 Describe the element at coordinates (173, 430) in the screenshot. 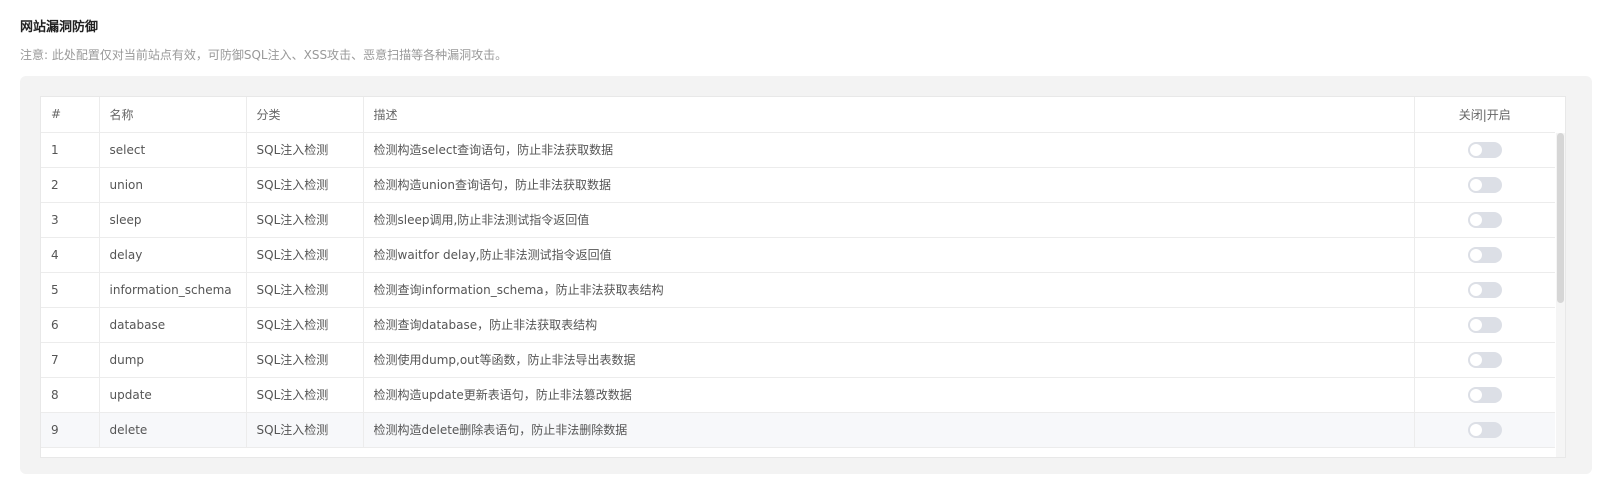

I see `row-name: delete` at that location.